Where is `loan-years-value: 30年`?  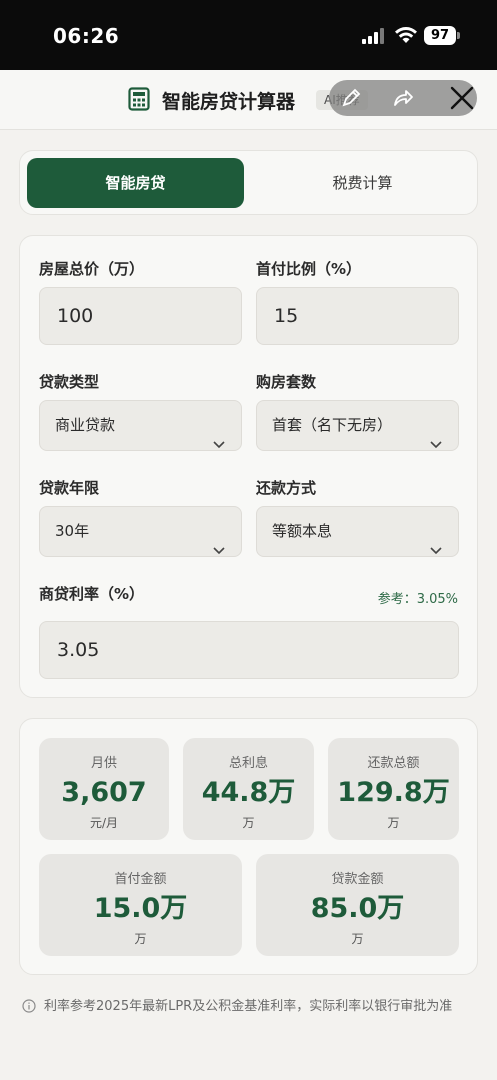 loan-years-value: 30年 is located at coordinates (72, 531).